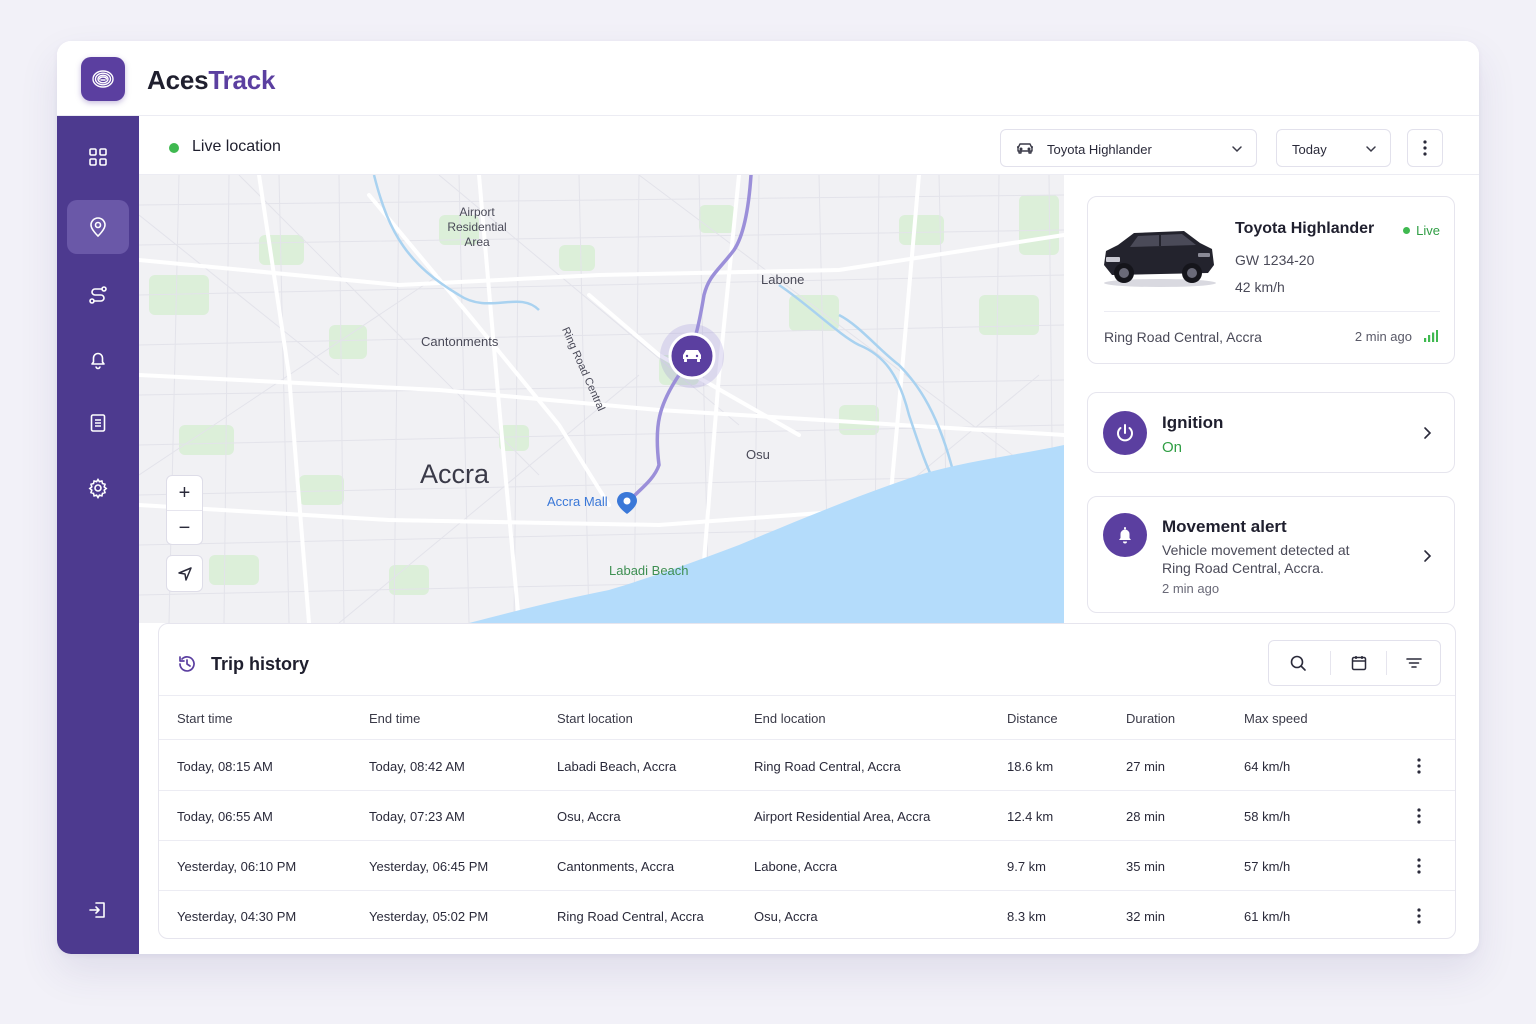 The height and width of the screenshot is (1024, 1536). What do you see at coordinates (184, 493) in the screenshot?
I see `zoom-in-button: +` at bounding box center [184, 493].